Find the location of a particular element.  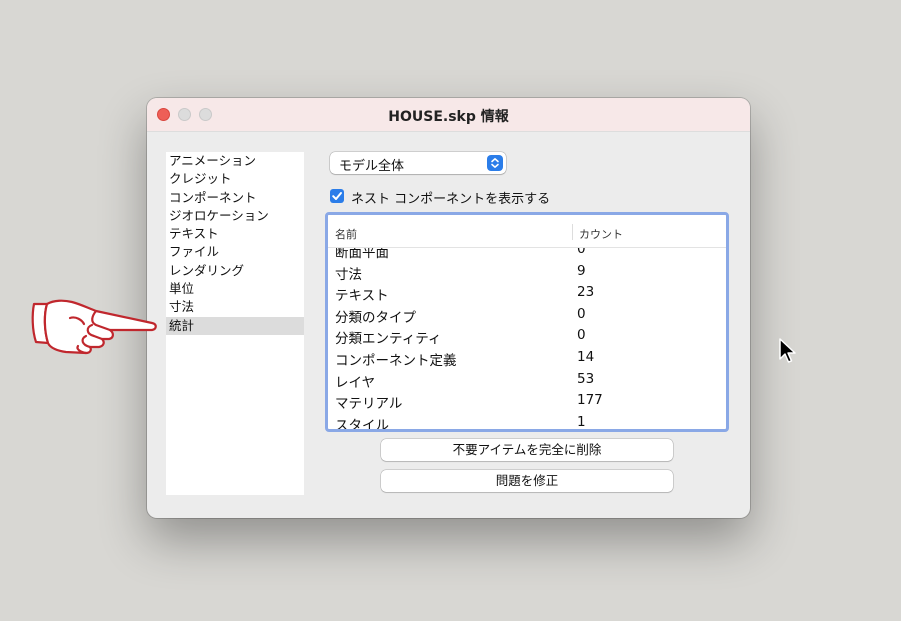

table-header: 名前 カウント is located at coordinates (527, 231).